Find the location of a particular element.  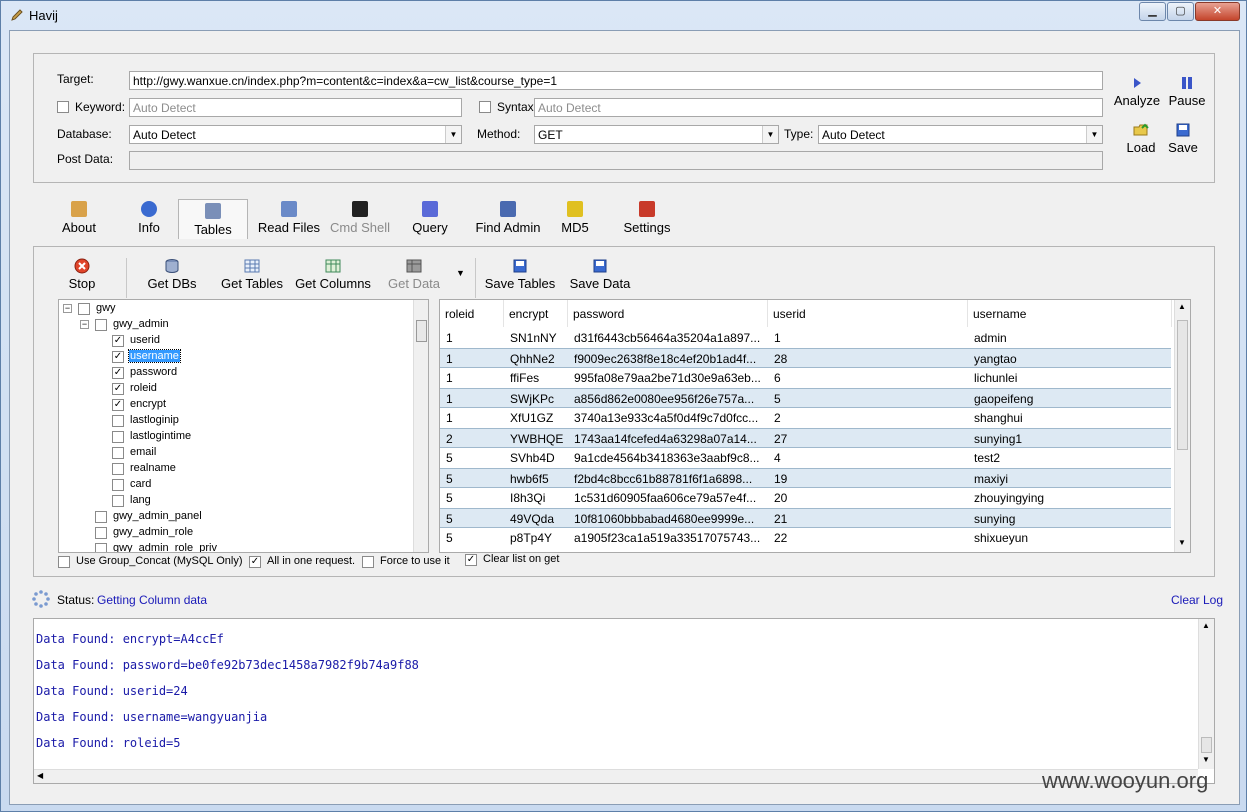

table-cell: I8h3Qi is located at coordinates (528, 498).